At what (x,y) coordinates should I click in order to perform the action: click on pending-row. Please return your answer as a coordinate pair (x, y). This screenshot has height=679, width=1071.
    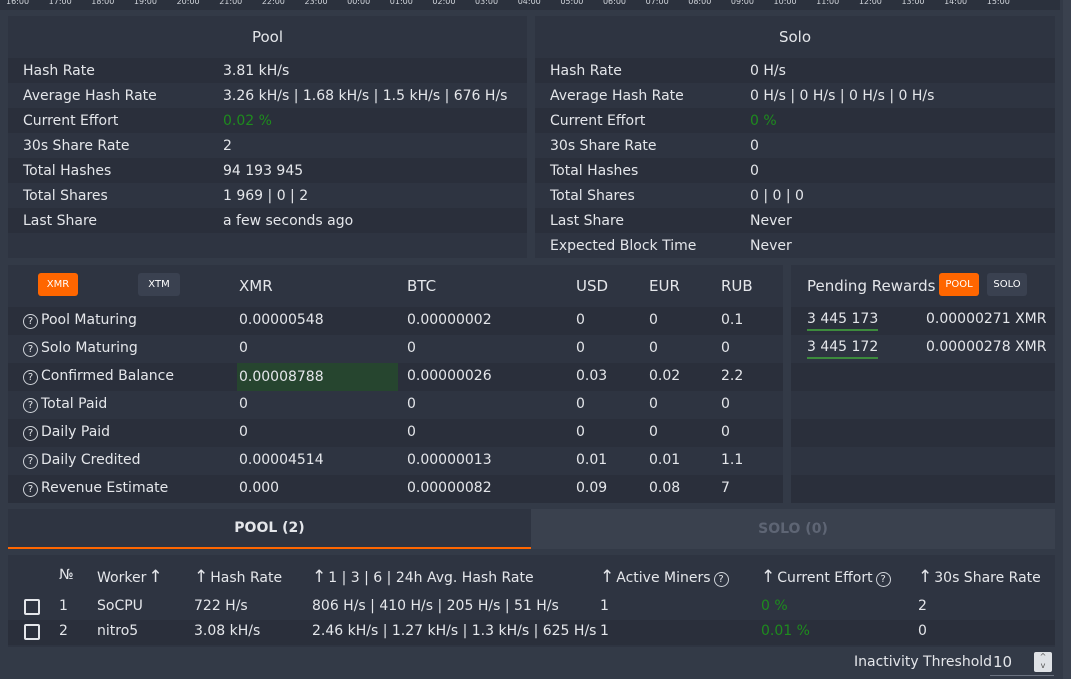
    Looking at the image, I should click on (923, 489).